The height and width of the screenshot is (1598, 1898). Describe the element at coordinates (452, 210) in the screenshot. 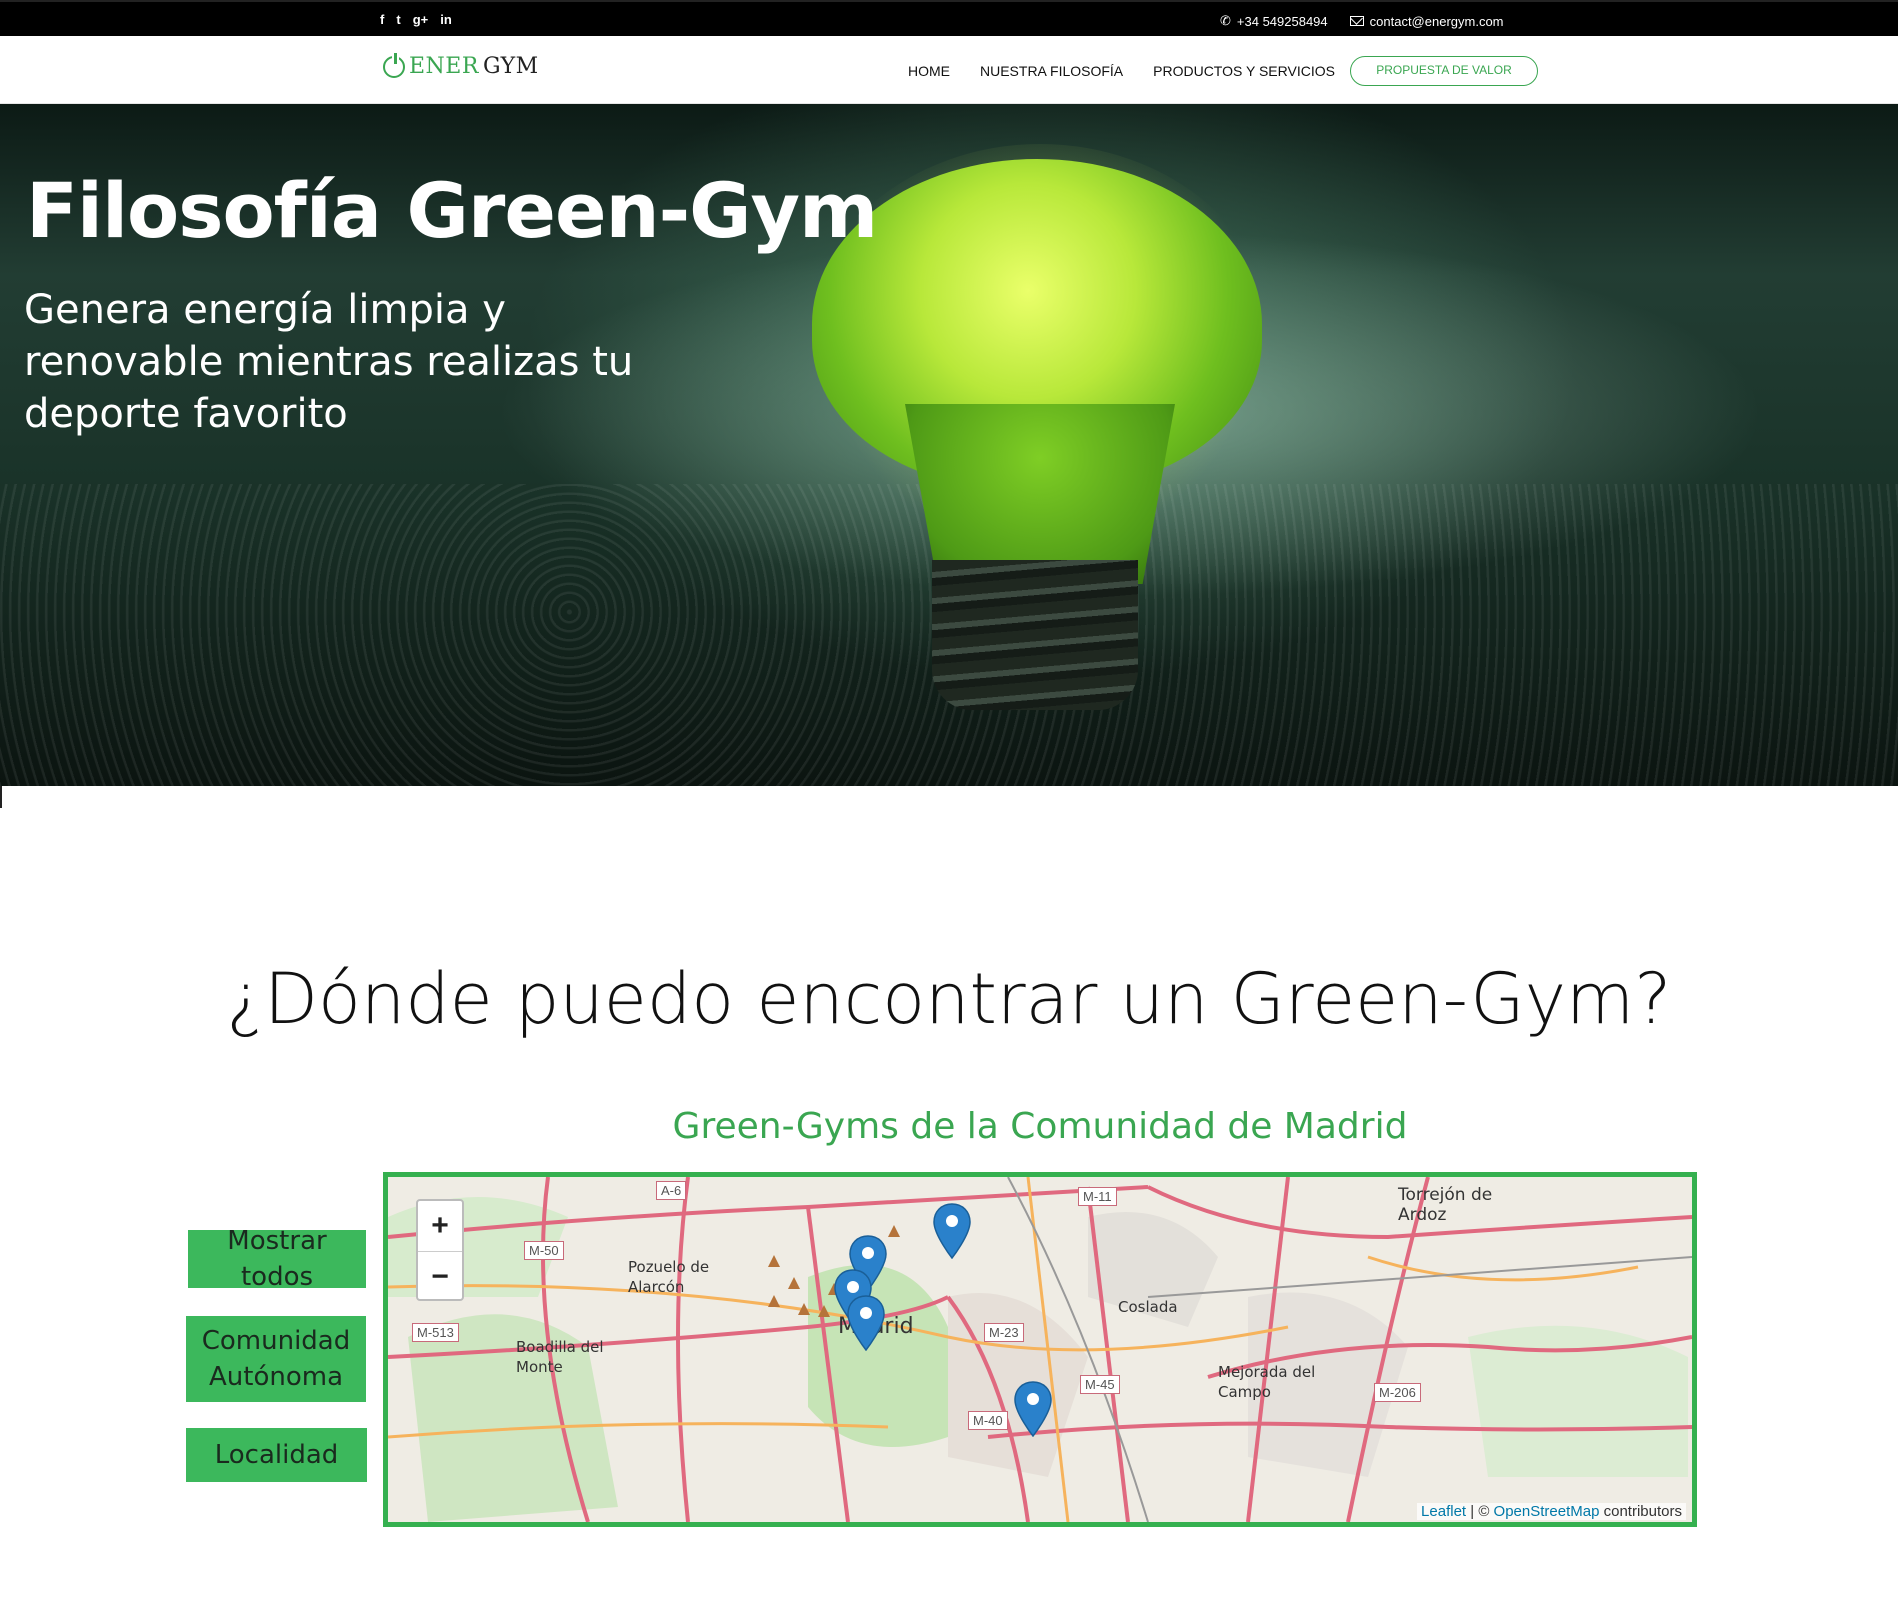

I see `hero-title: Filosofía Green-Gym` at that location.